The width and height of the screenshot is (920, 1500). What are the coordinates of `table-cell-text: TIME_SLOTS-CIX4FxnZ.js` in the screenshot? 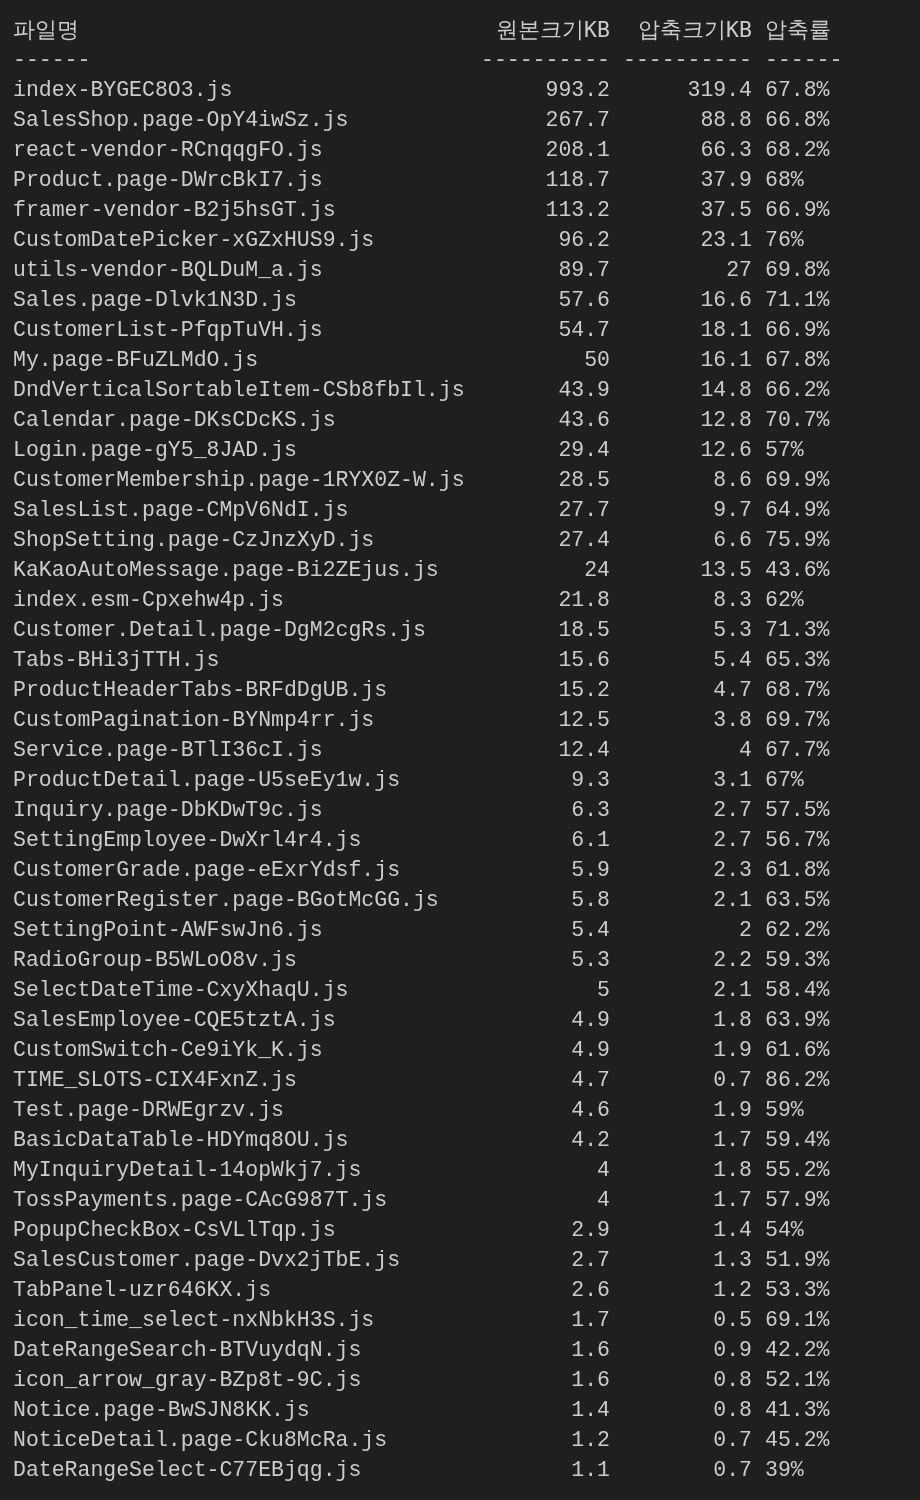 It's located at (155, 1080).